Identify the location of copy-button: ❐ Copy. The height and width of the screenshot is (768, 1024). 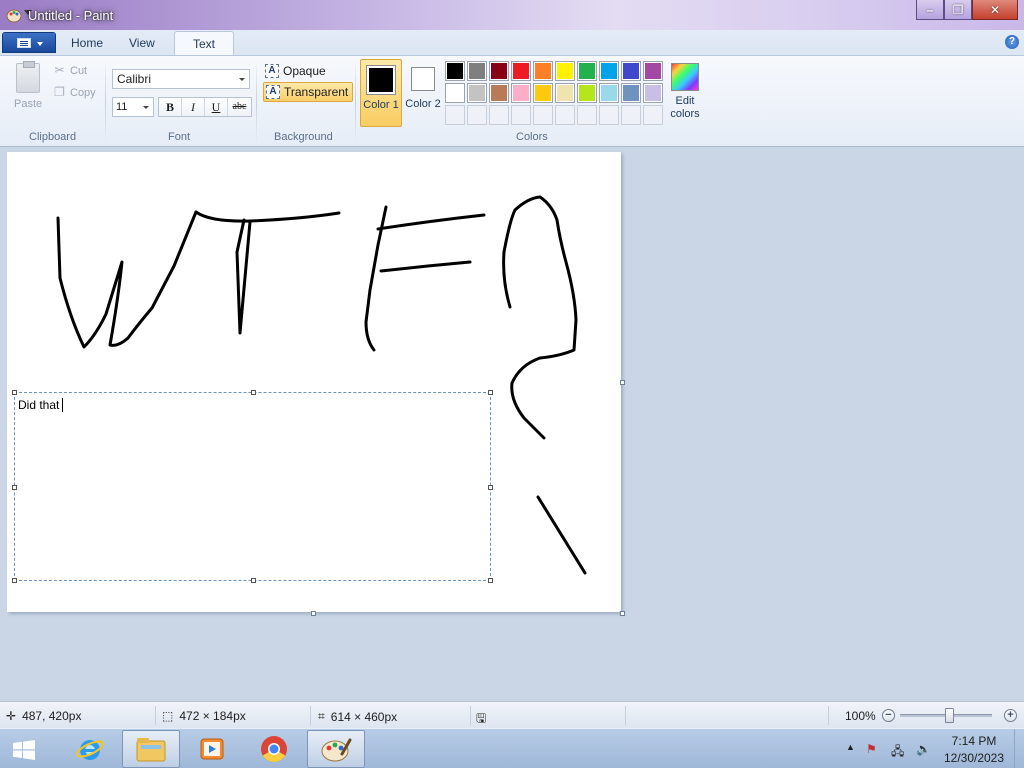
(74, 92).